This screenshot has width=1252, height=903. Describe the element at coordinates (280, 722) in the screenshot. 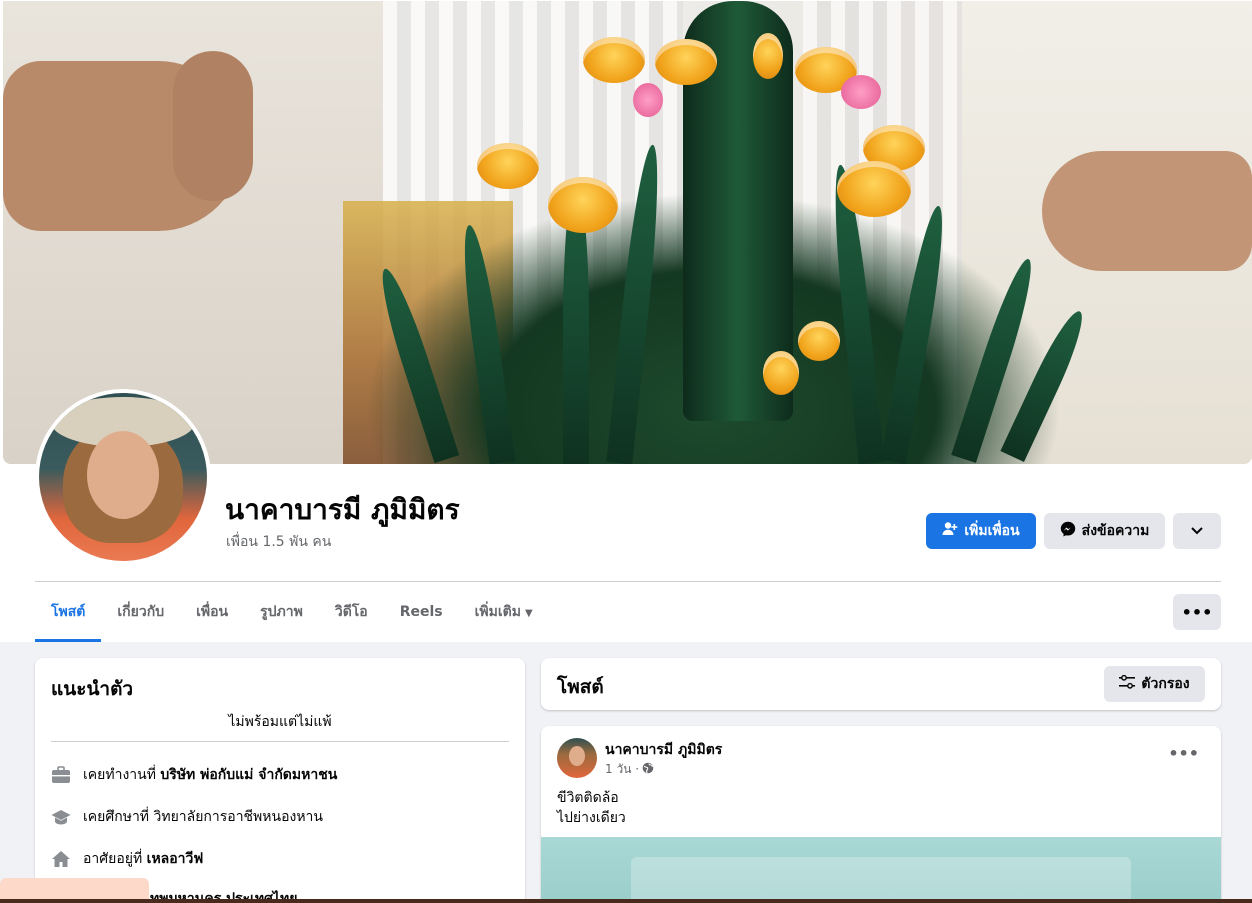

I see `intro-bio: ไม่พร้อมแต่ไม่แพ้` at that location.